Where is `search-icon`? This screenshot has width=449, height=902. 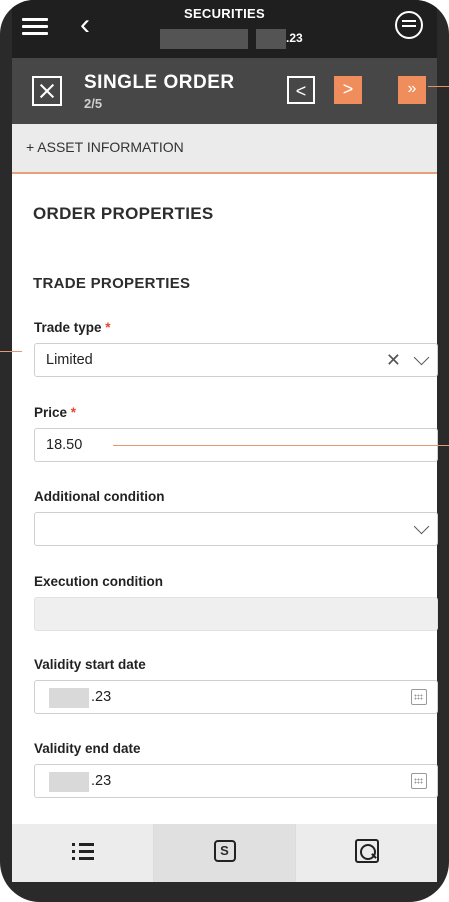
search-icon is located at coordinates (366, 851).